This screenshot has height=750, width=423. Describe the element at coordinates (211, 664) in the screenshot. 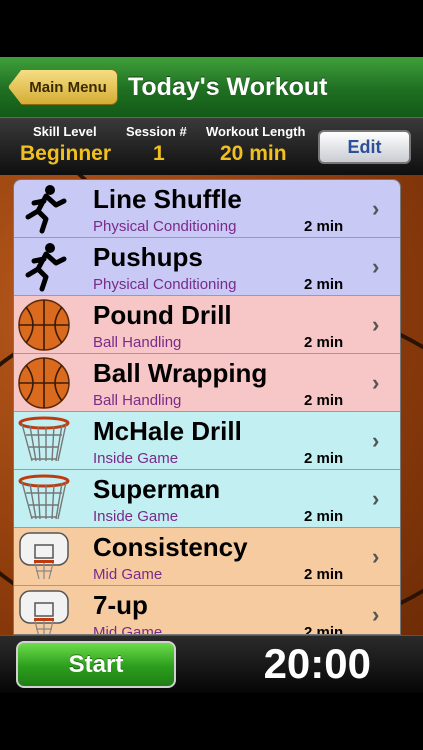

I see `bottom-toolbar: Start 20:00` at that location.